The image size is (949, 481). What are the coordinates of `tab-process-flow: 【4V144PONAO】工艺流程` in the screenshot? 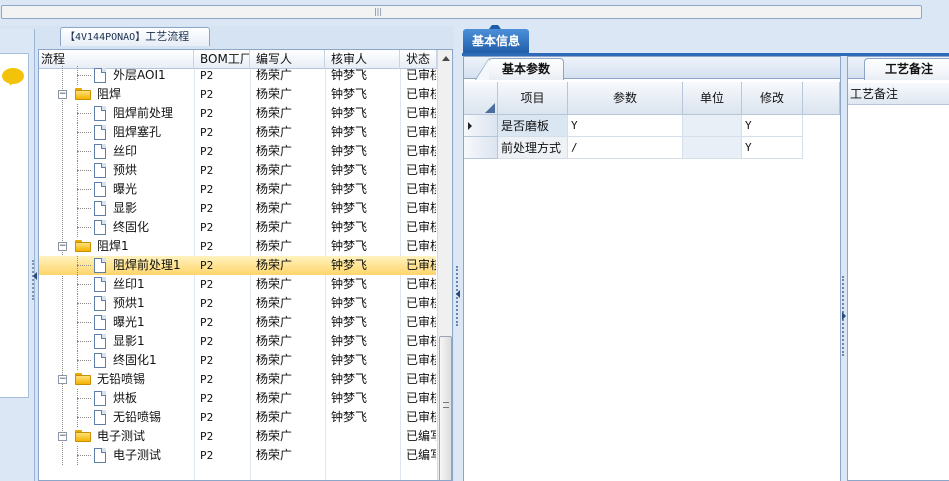 It's located at (135, 36).